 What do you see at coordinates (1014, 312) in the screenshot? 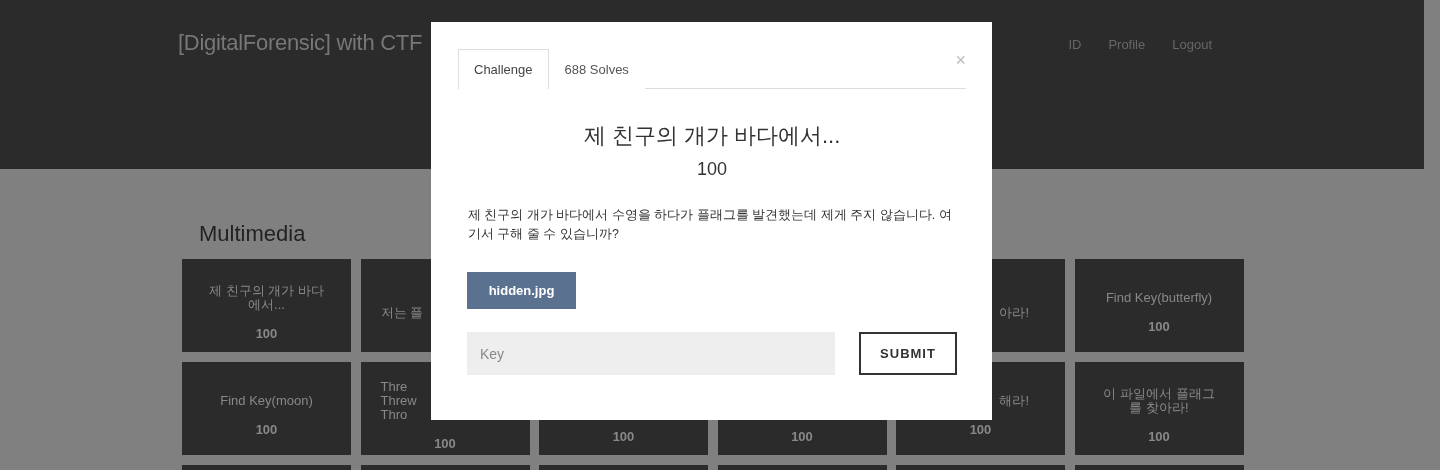
I see `challenge-title: 아라!` at bounding box center [1014, 312].